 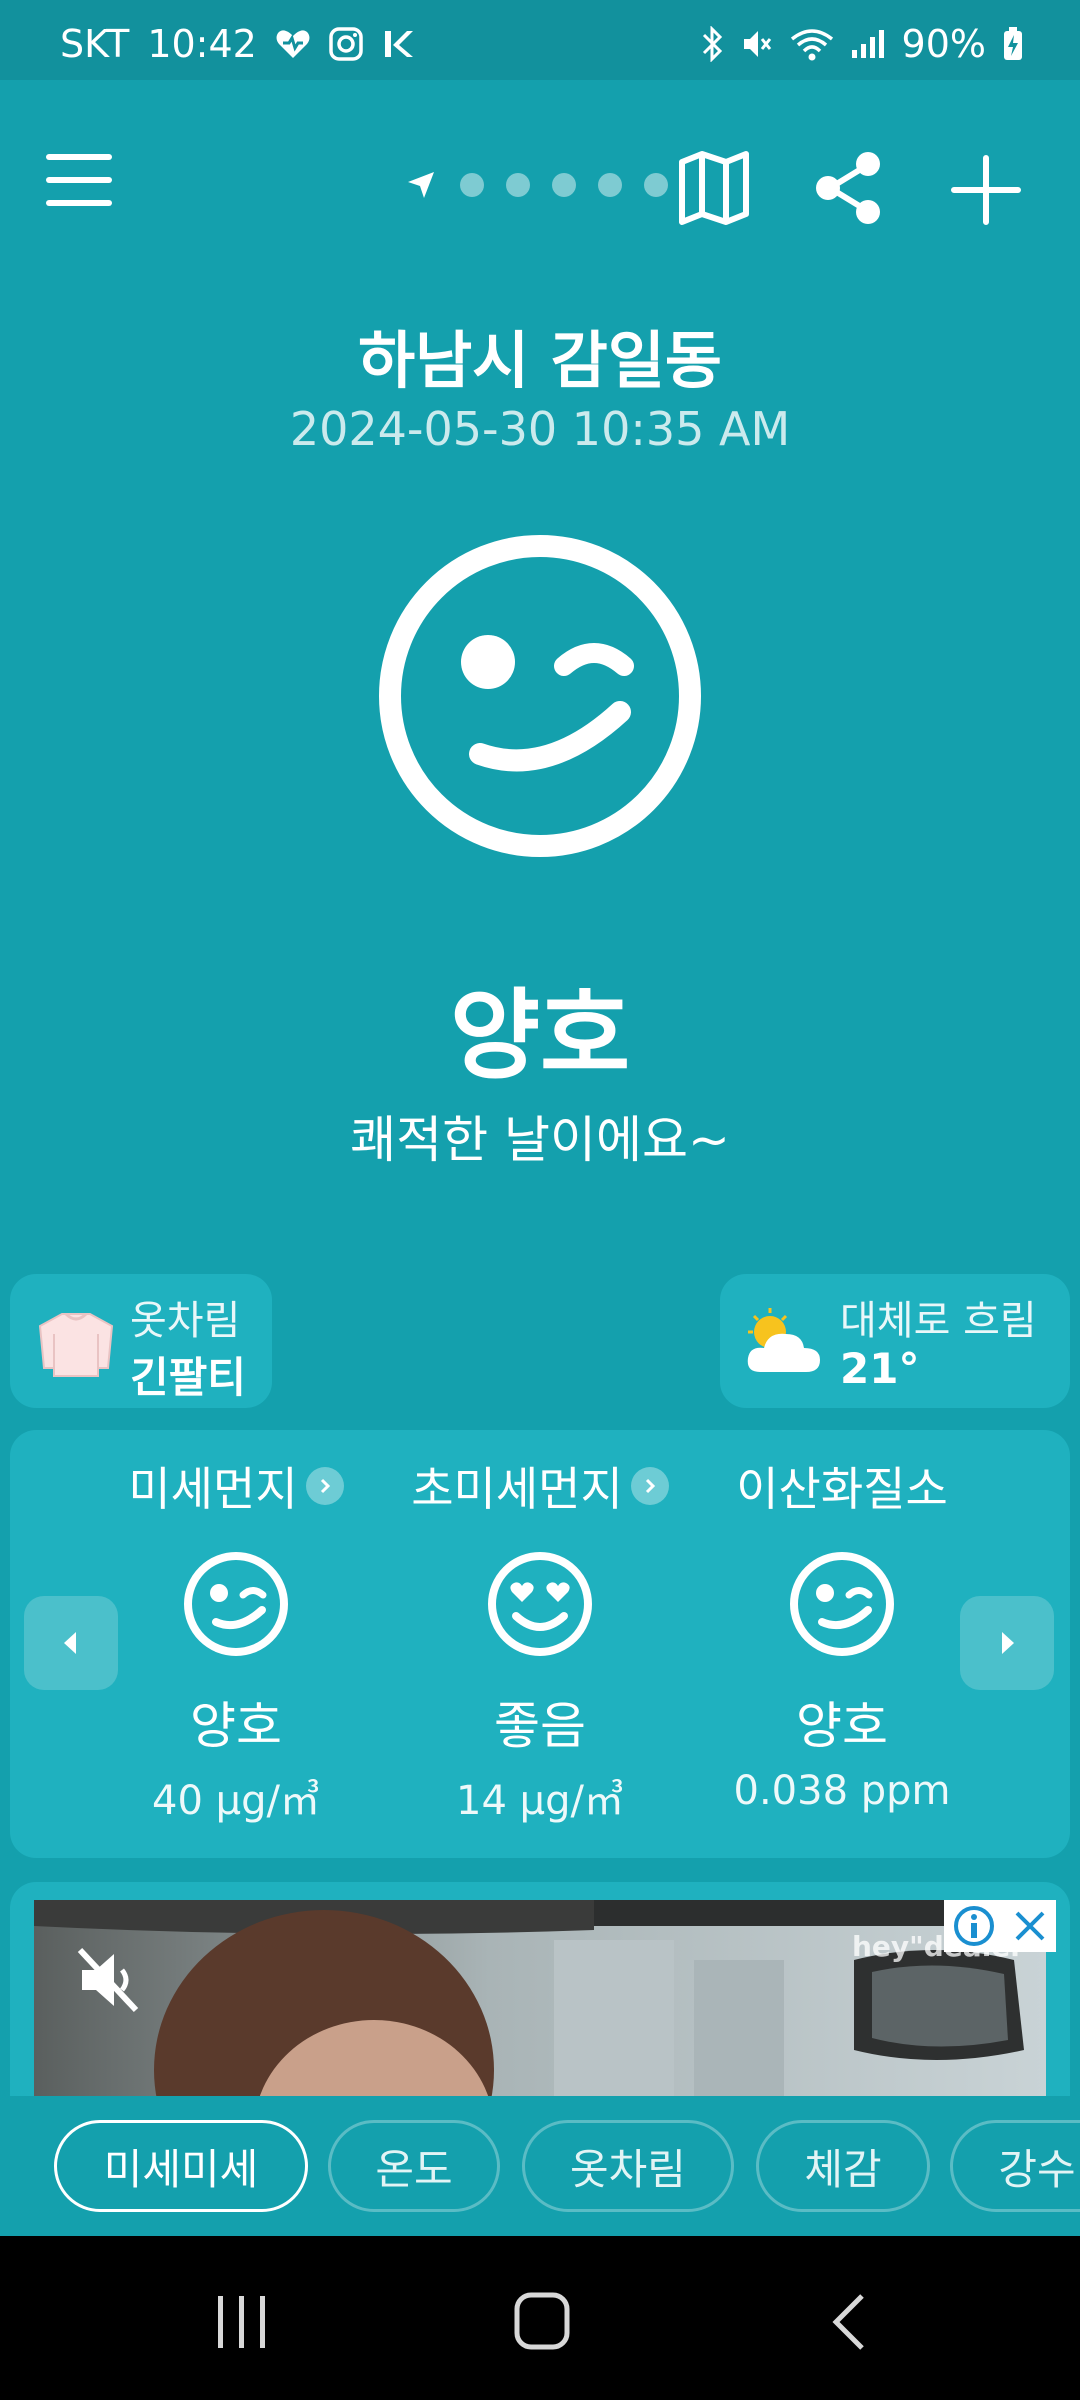 I want to click on weather-temperature: 21°, so click(x=880, y=1368).